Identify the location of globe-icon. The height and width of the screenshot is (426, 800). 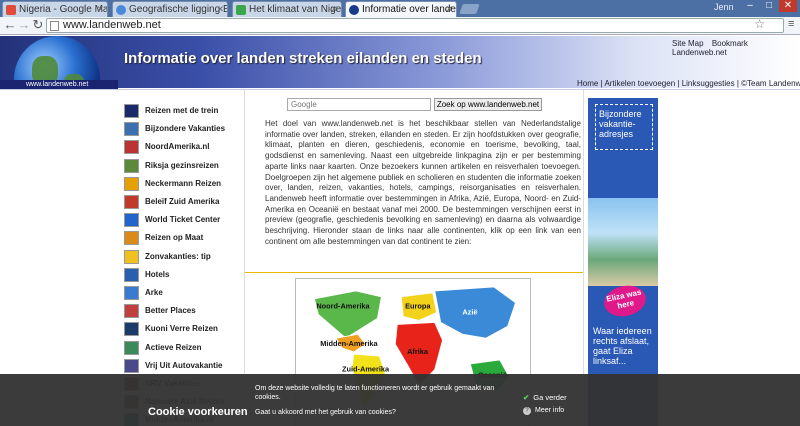
(354, 10).